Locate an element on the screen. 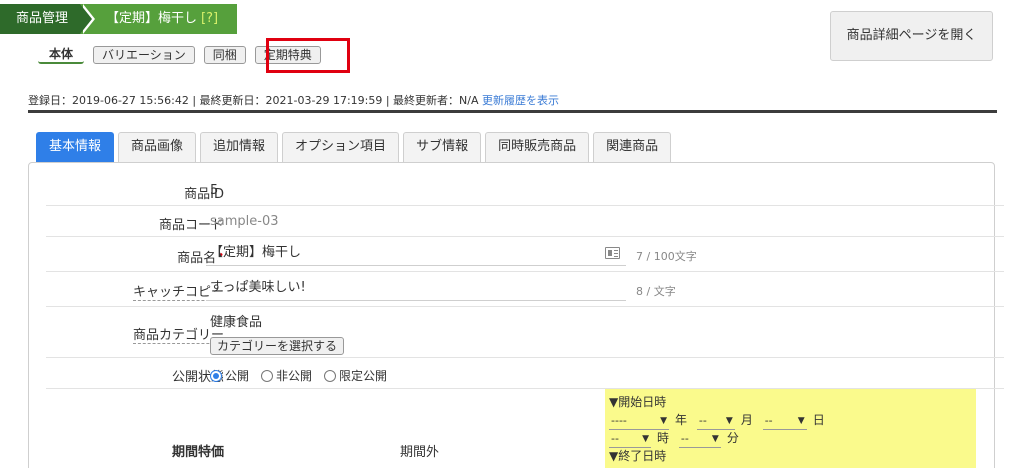 The height and width of the screenshot is (468, 1024). row-product-code: 商品コード sample-03 is located at coordinates (525, 221).